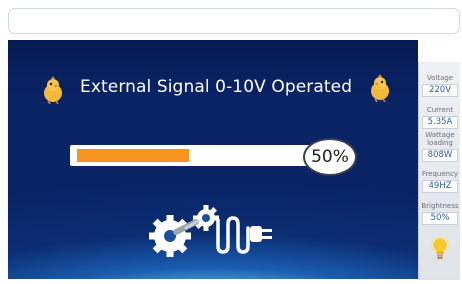 The width and height of the screenshot is (462, 284). I want to click on progress-fill, so click(133, 155).